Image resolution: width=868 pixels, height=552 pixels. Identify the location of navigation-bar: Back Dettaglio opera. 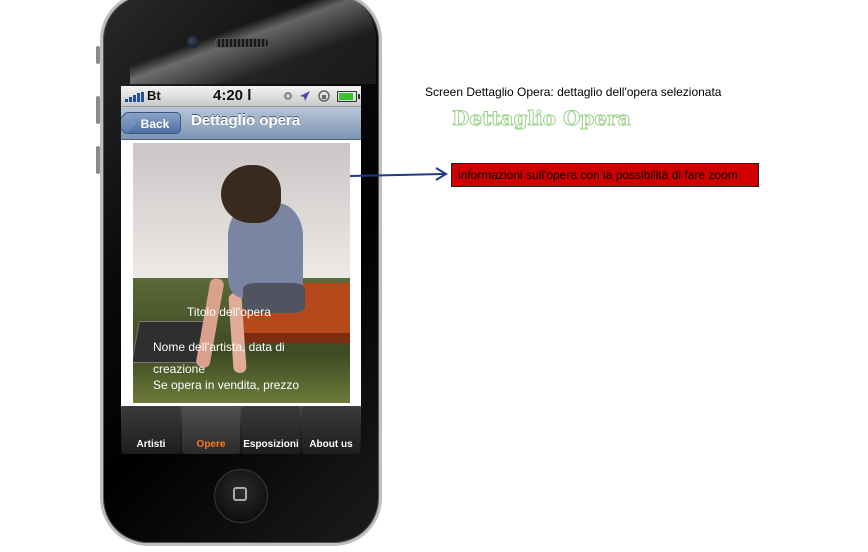
(241, 123).